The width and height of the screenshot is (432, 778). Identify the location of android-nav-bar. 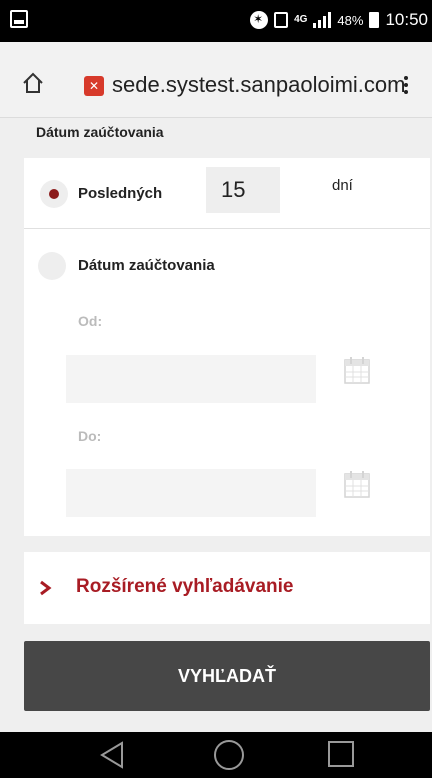
(216, 755).